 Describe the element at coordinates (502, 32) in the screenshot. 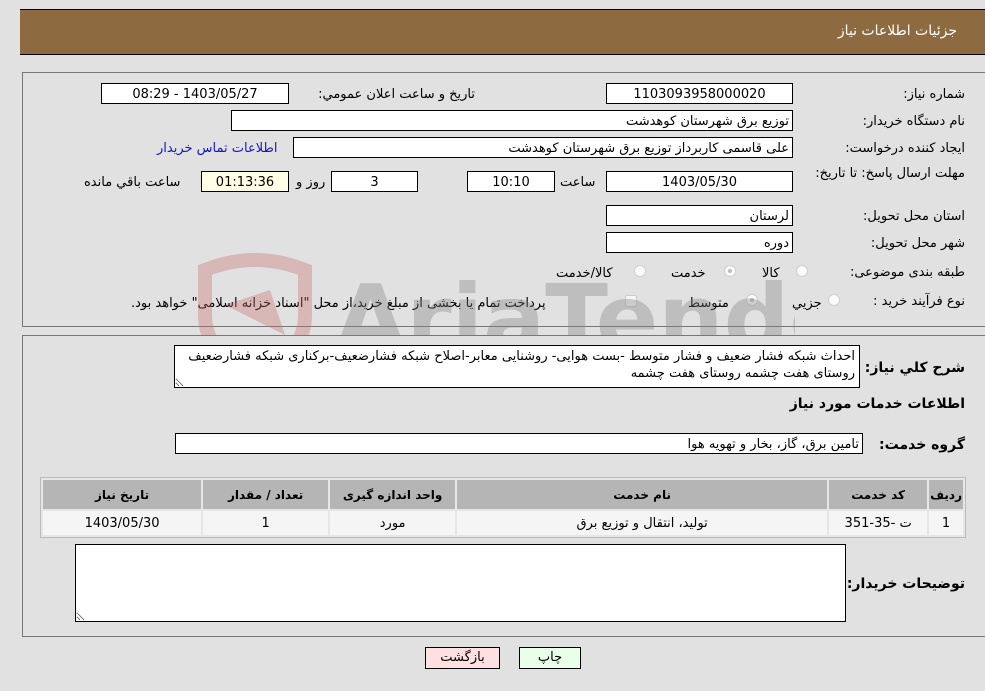

I see `page-header: جزئیات اطلاعات نیاز` at that location.